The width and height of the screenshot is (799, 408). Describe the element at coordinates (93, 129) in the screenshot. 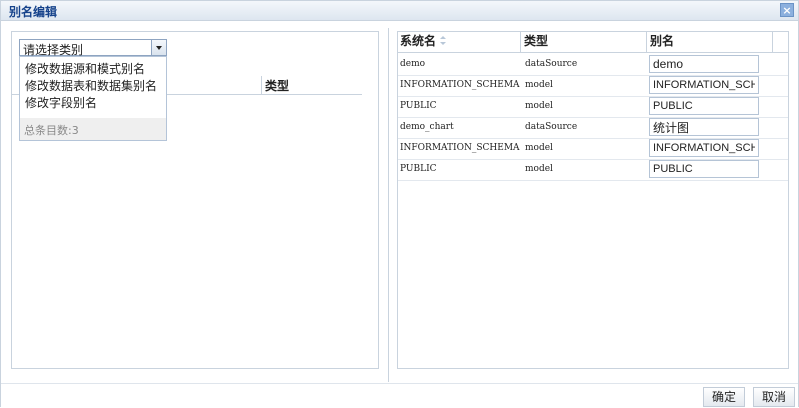

I see `dropdown-footer: 总条目数:3` at that location.